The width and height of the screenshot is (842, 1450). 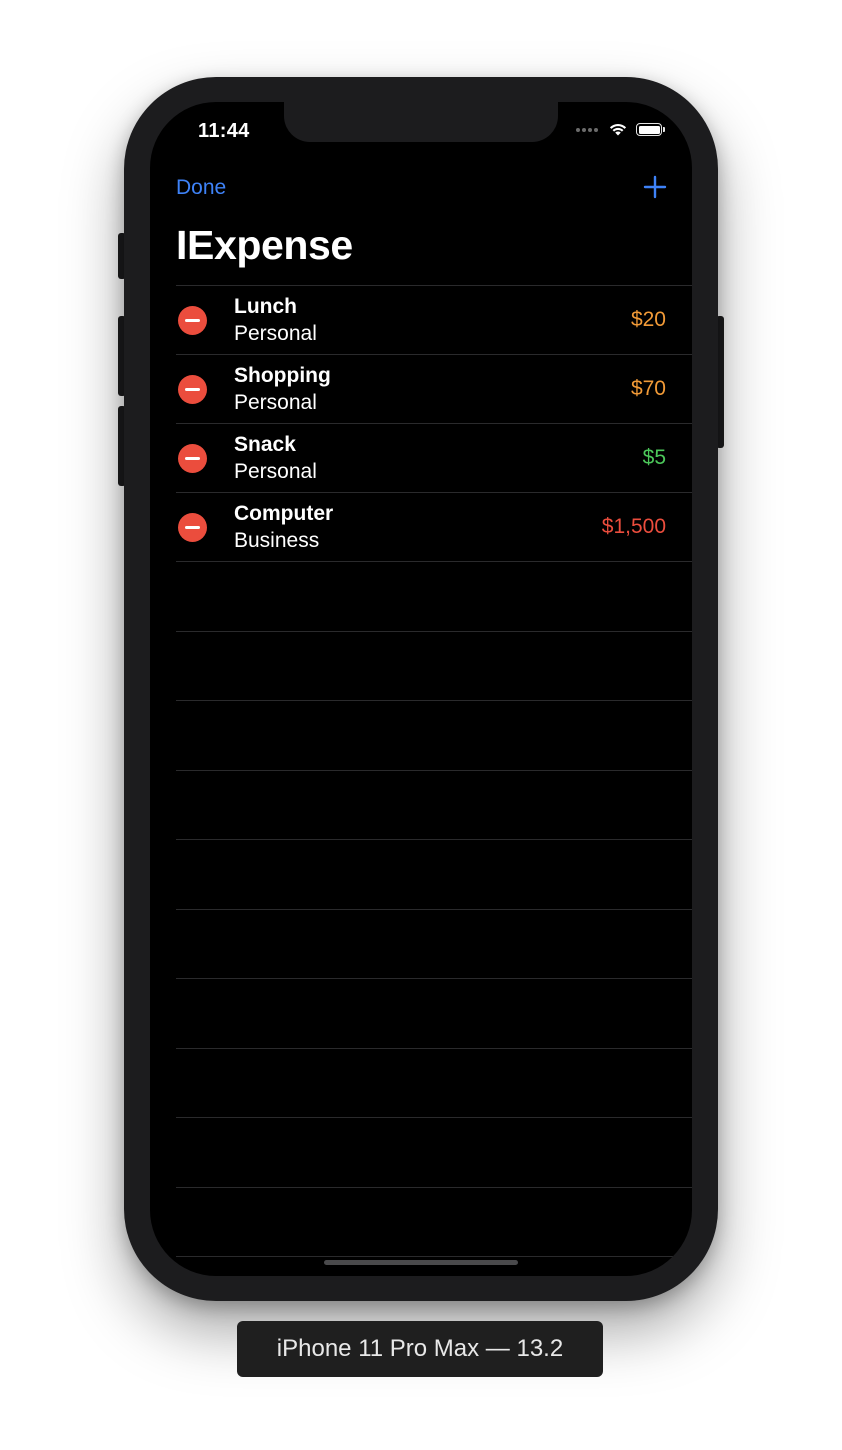 I want to click on status-icons, so click(x=620, y=129).